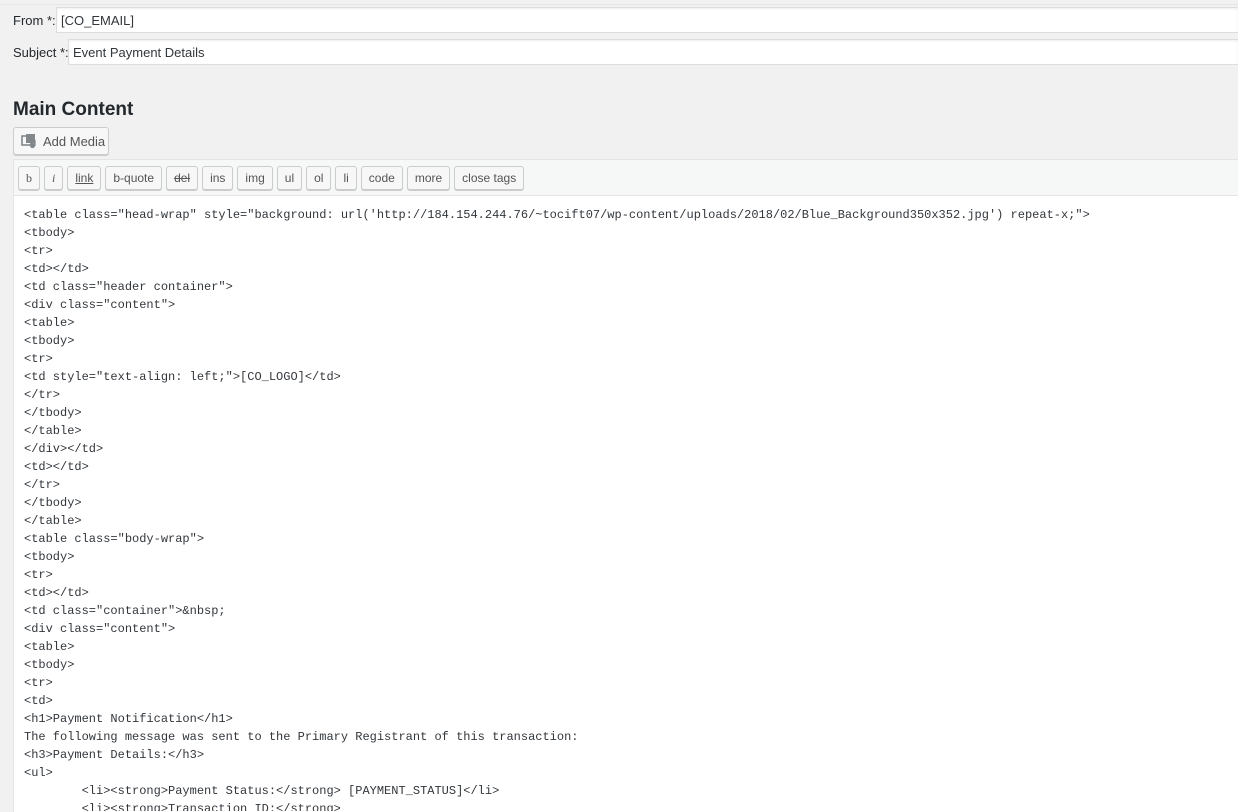 Image resolution: width=1238 pixels, height=812 pixels. I want to click on toolbar-button-ins: ins, so click(218, 178).